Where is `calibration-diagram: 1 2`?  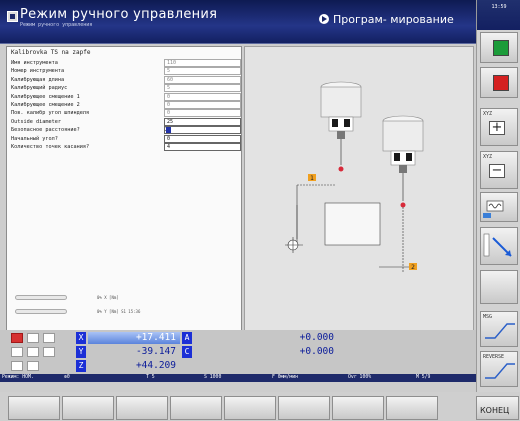
calibration-diagram: 1 2 is located at coordinates (354, 176).